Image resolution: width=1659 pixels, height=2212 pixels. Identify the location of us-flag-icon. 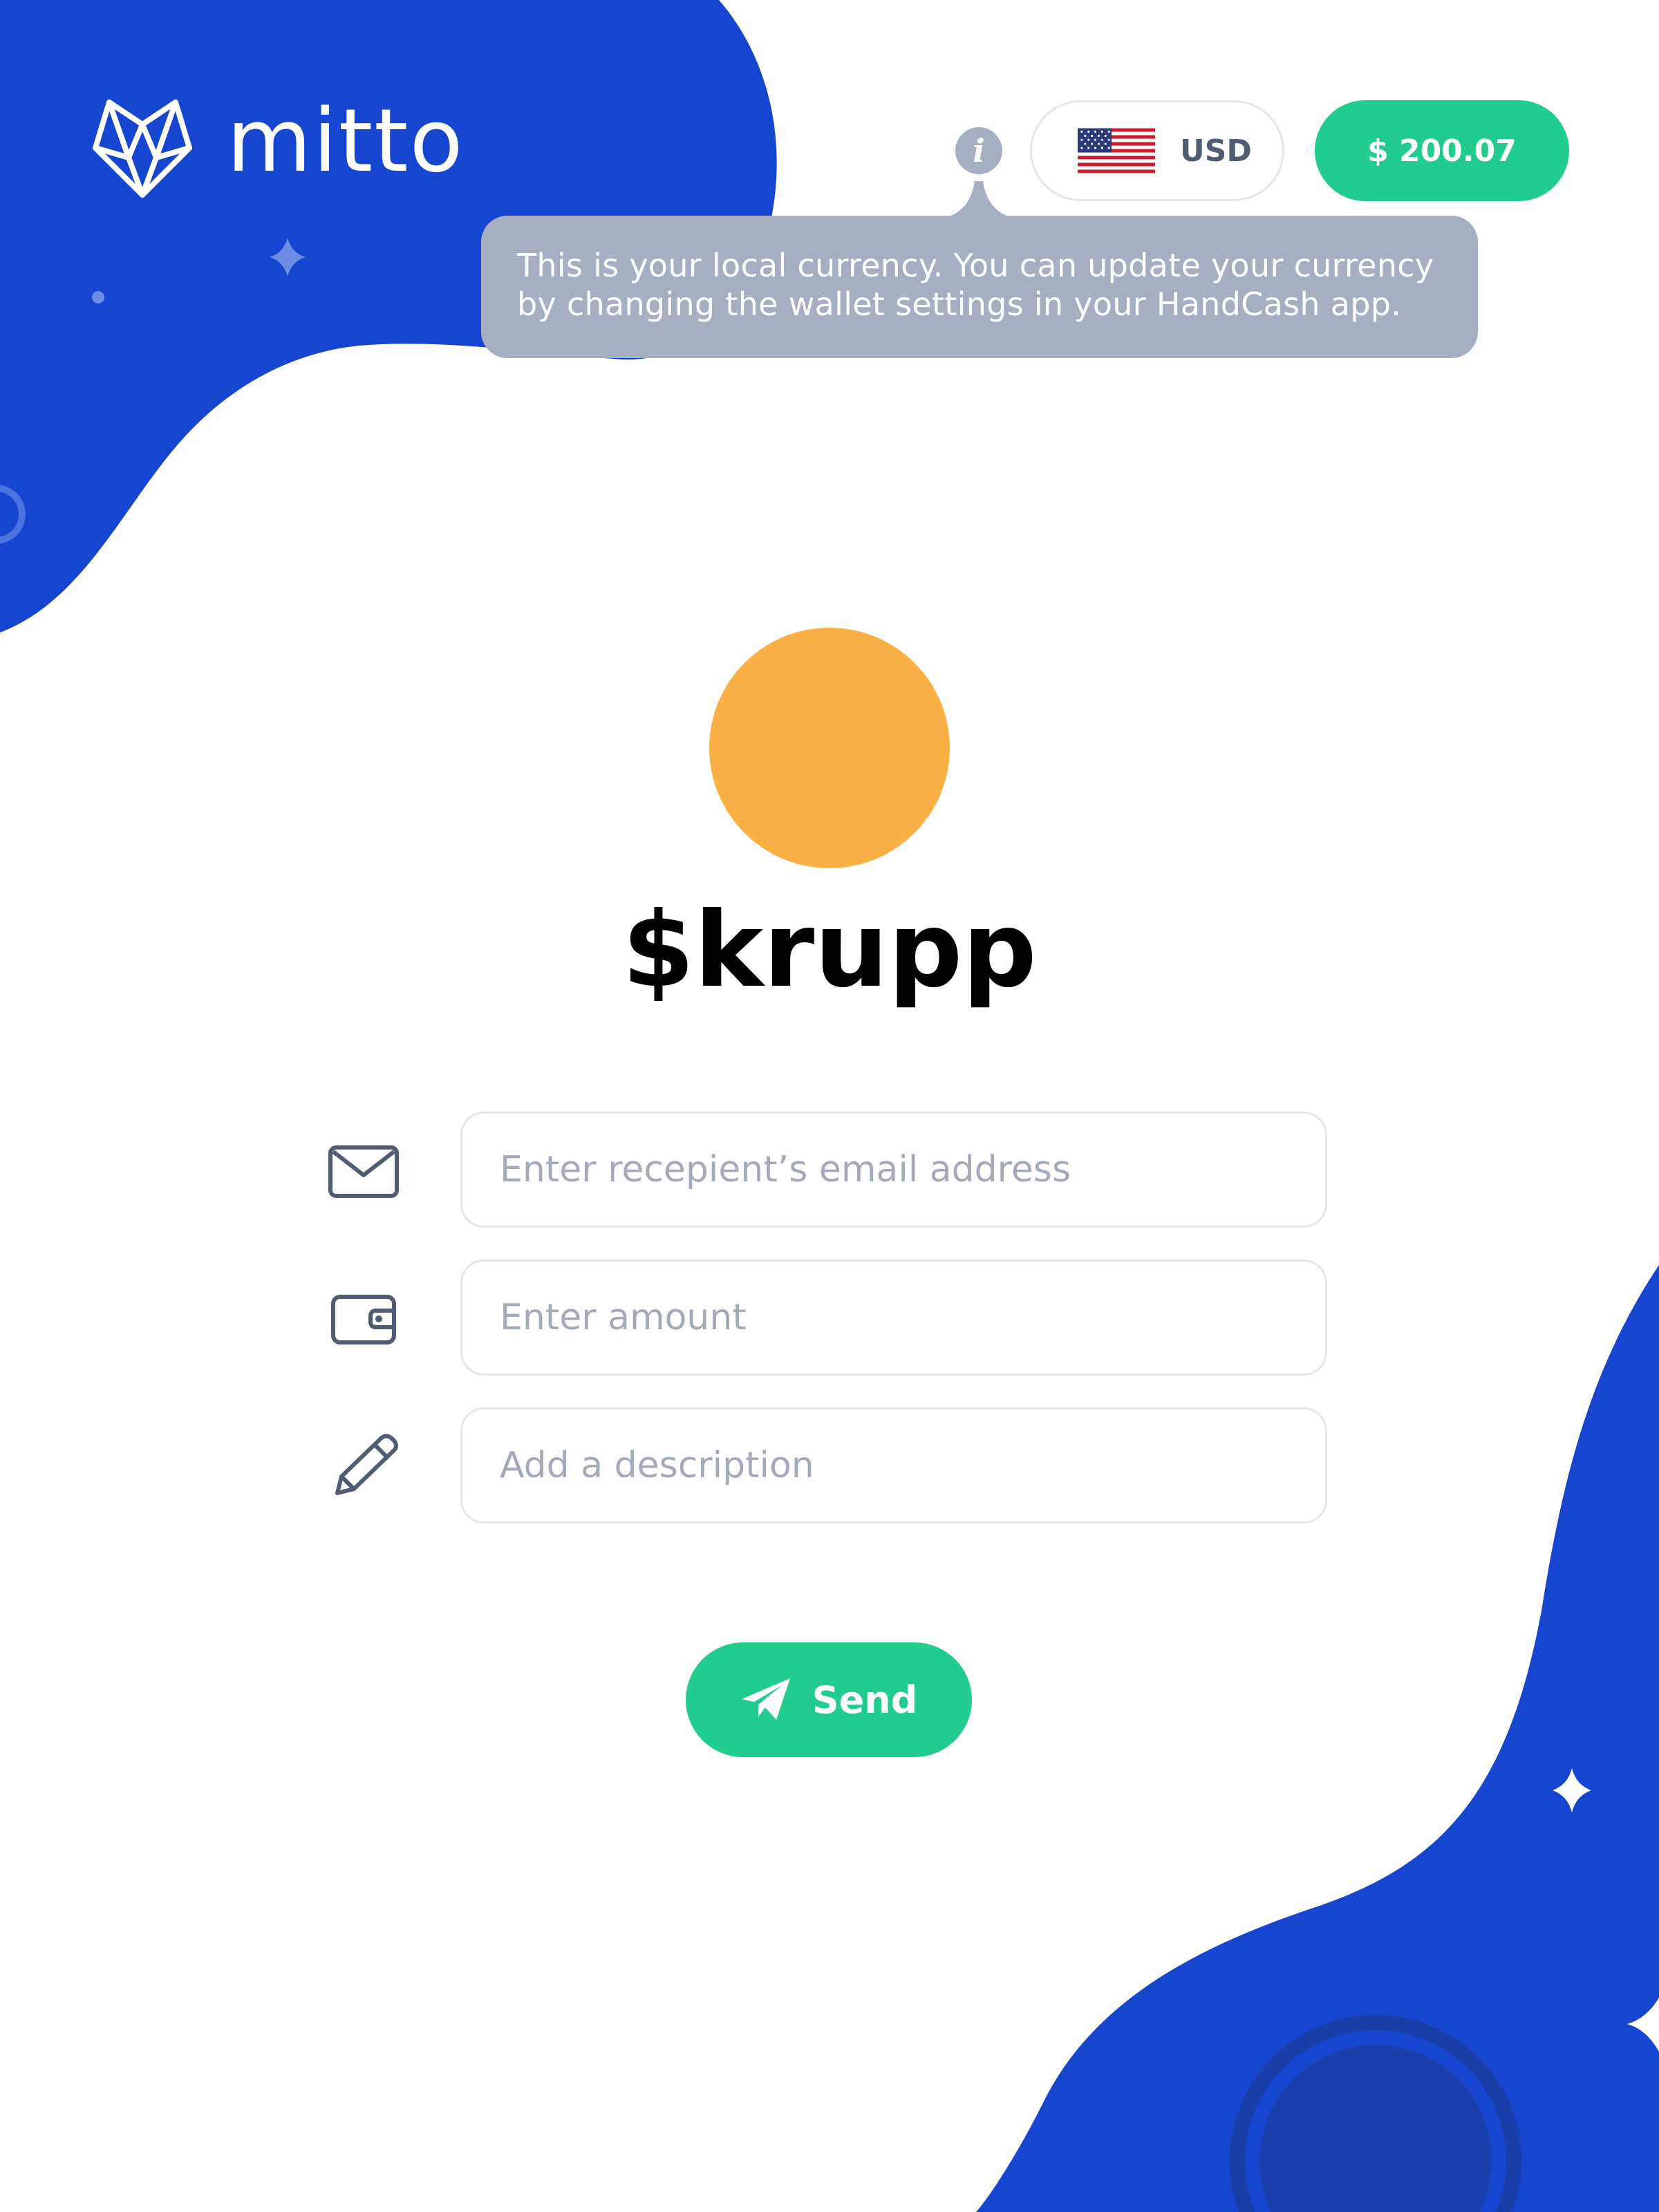
(1117, 151).